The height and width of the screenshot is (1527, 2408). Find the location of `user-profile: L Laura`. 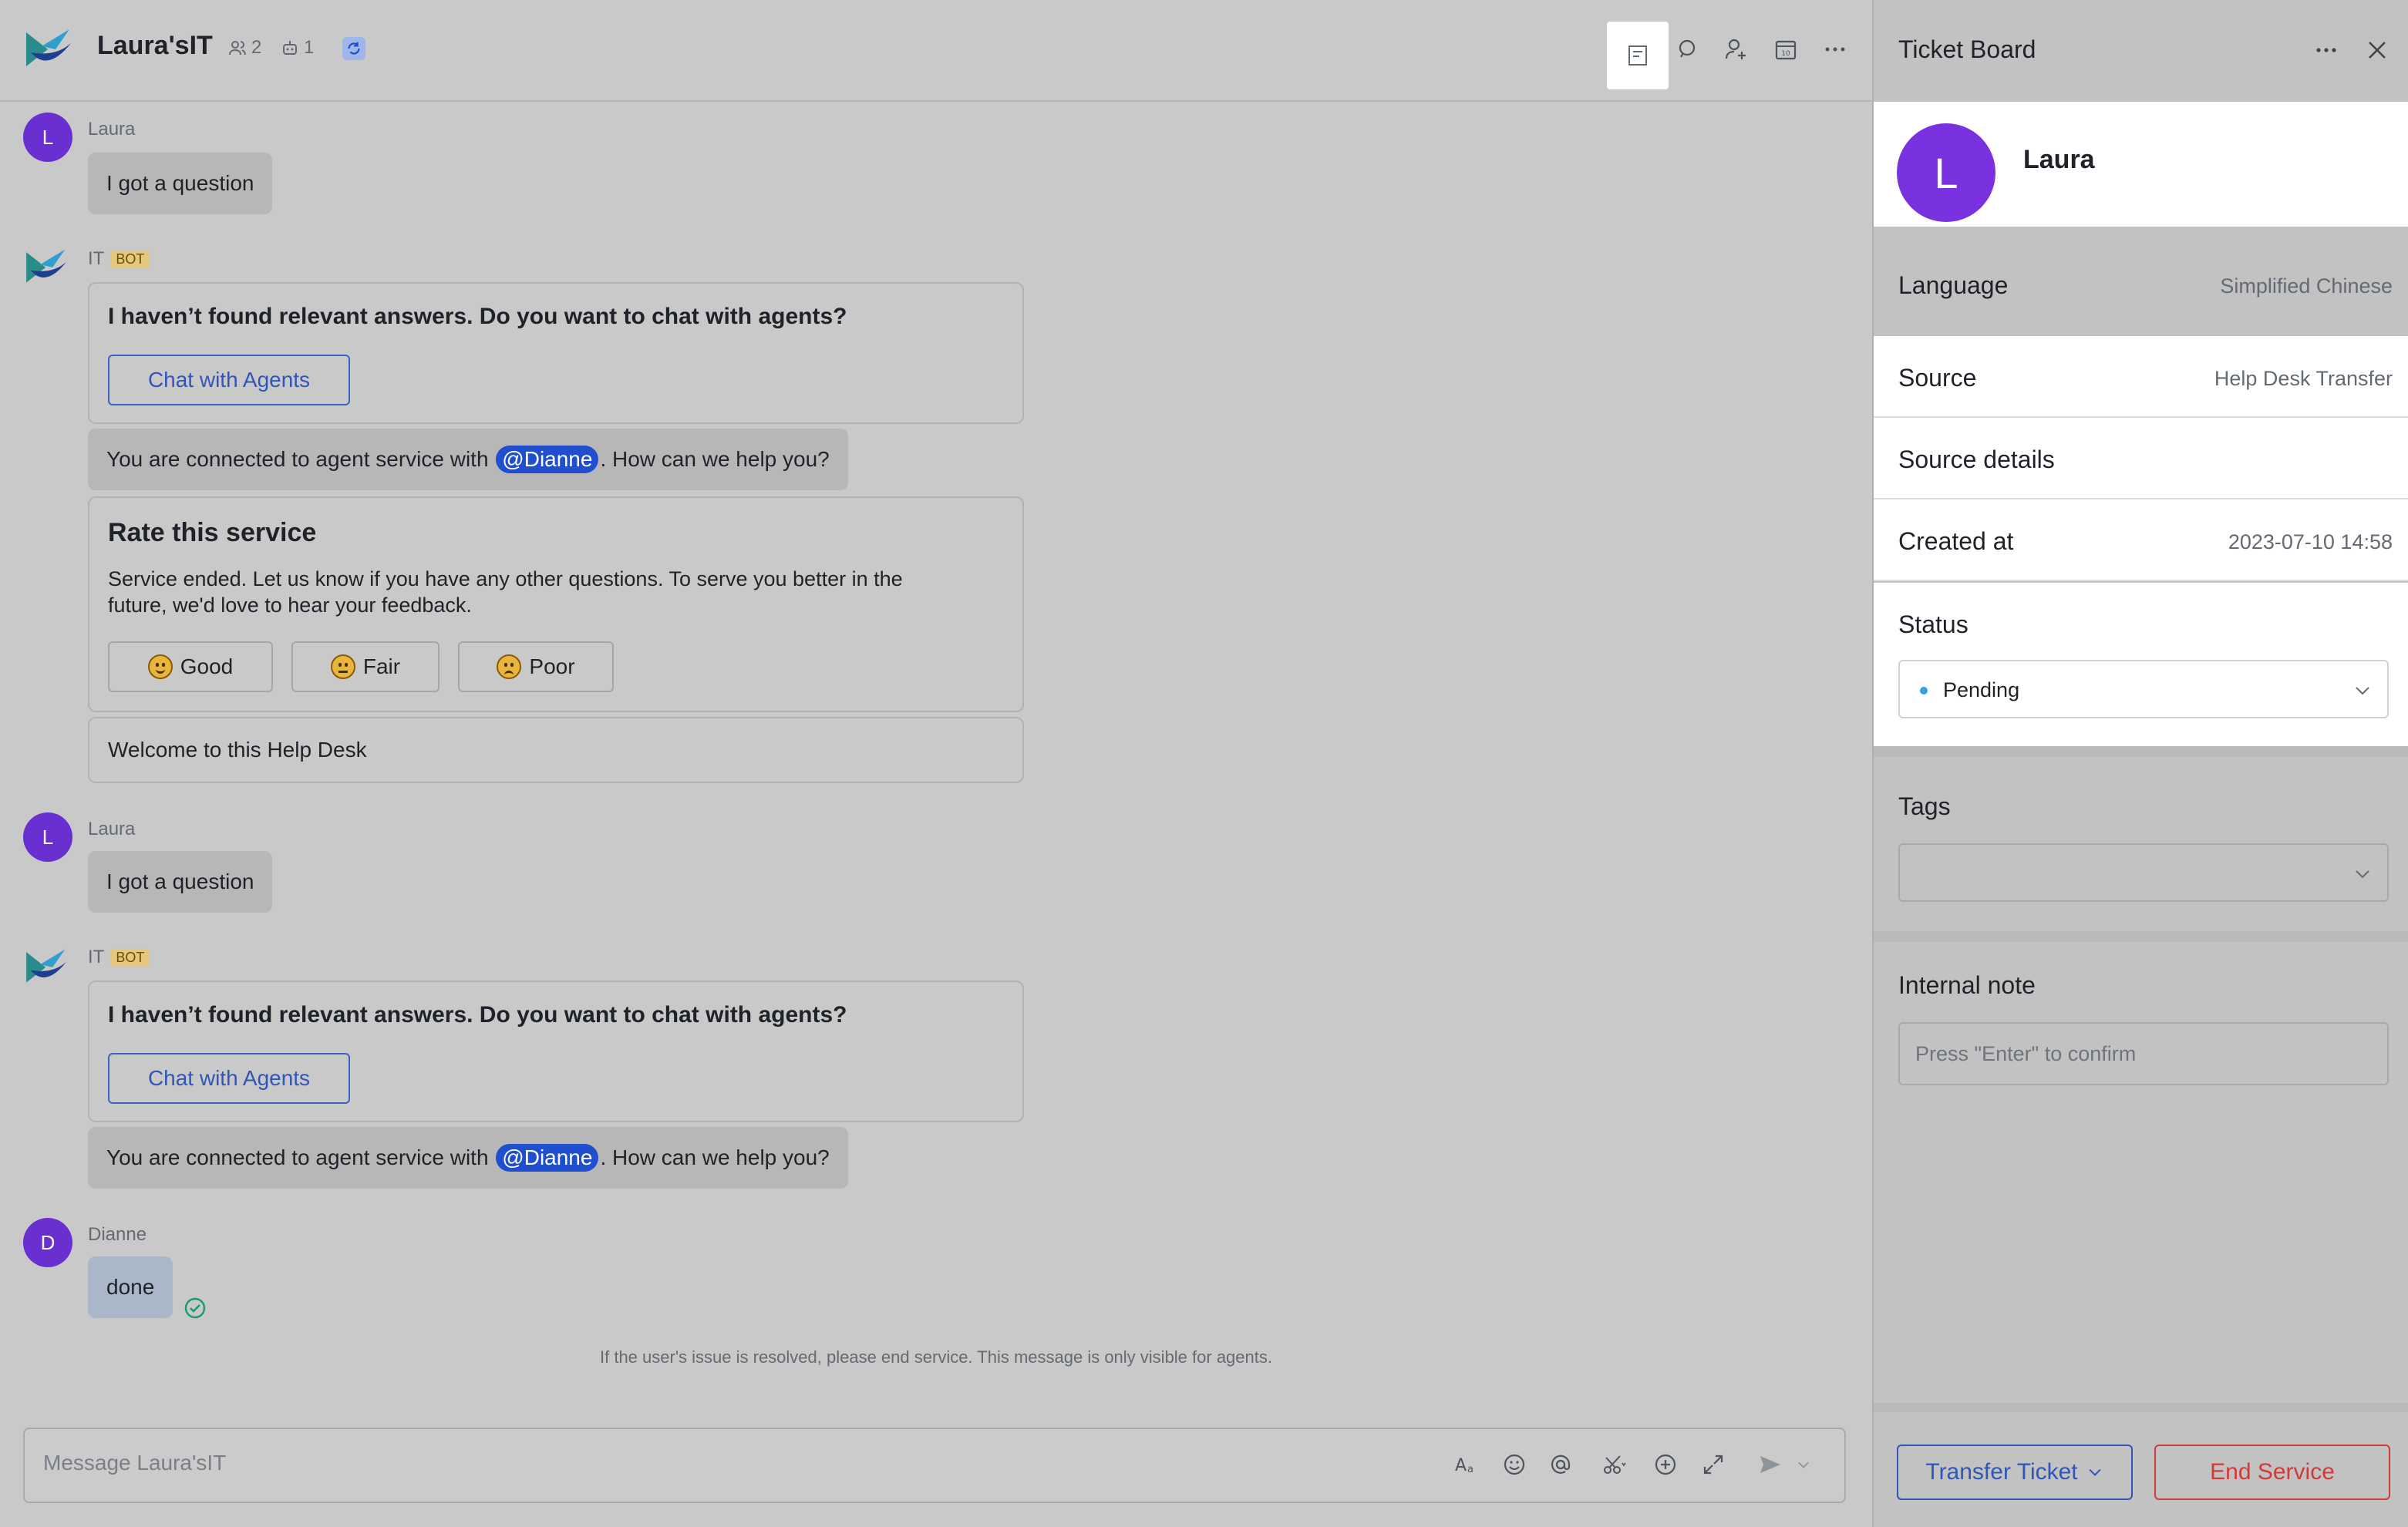

user-profile: L Laura is located at coordinates (2141, 164).